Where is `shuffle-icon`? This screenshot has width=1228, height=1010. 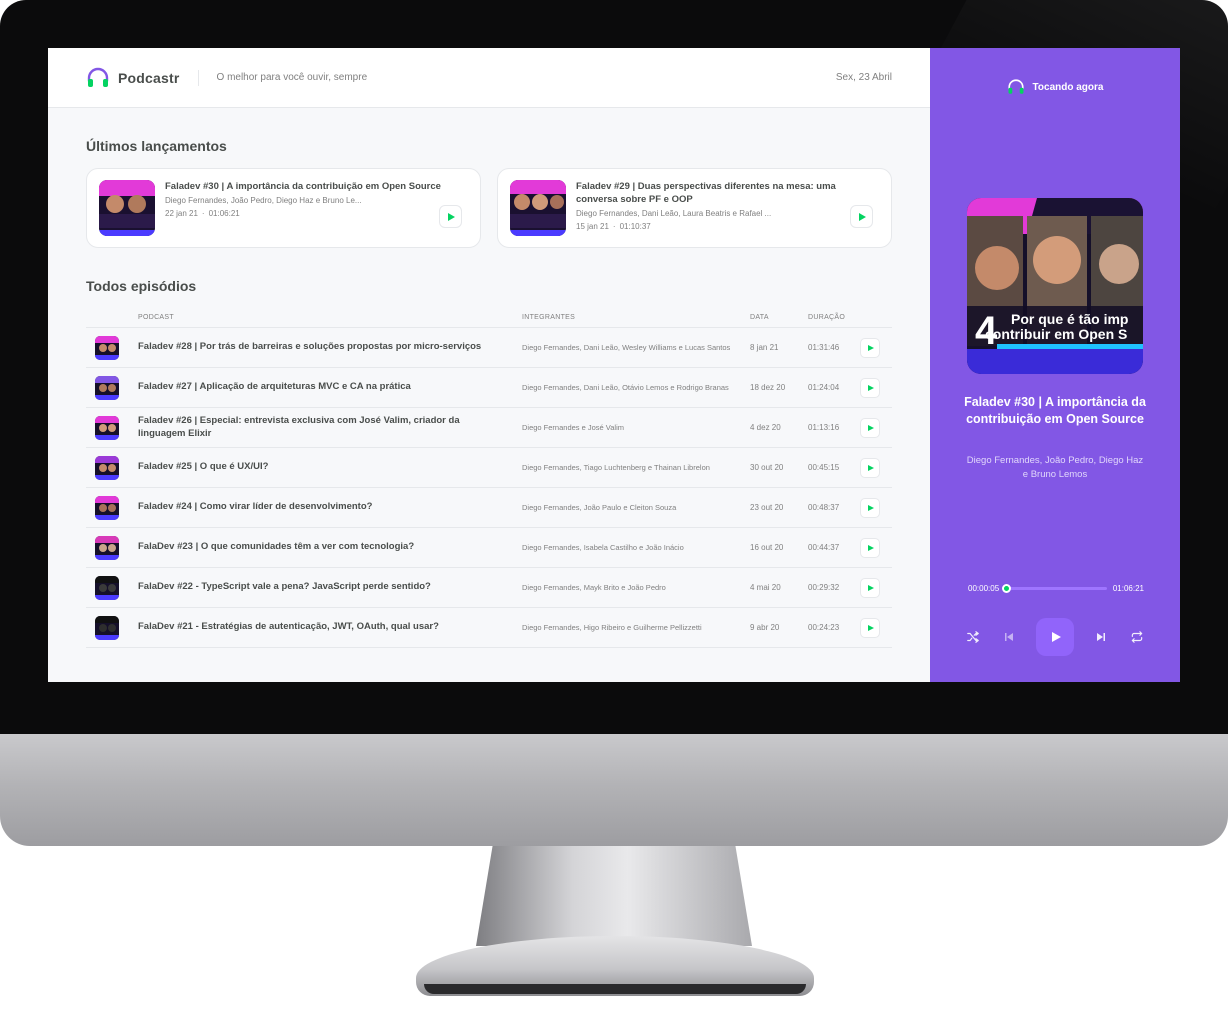
shuffle-icon is located at coordinates (973, 637).